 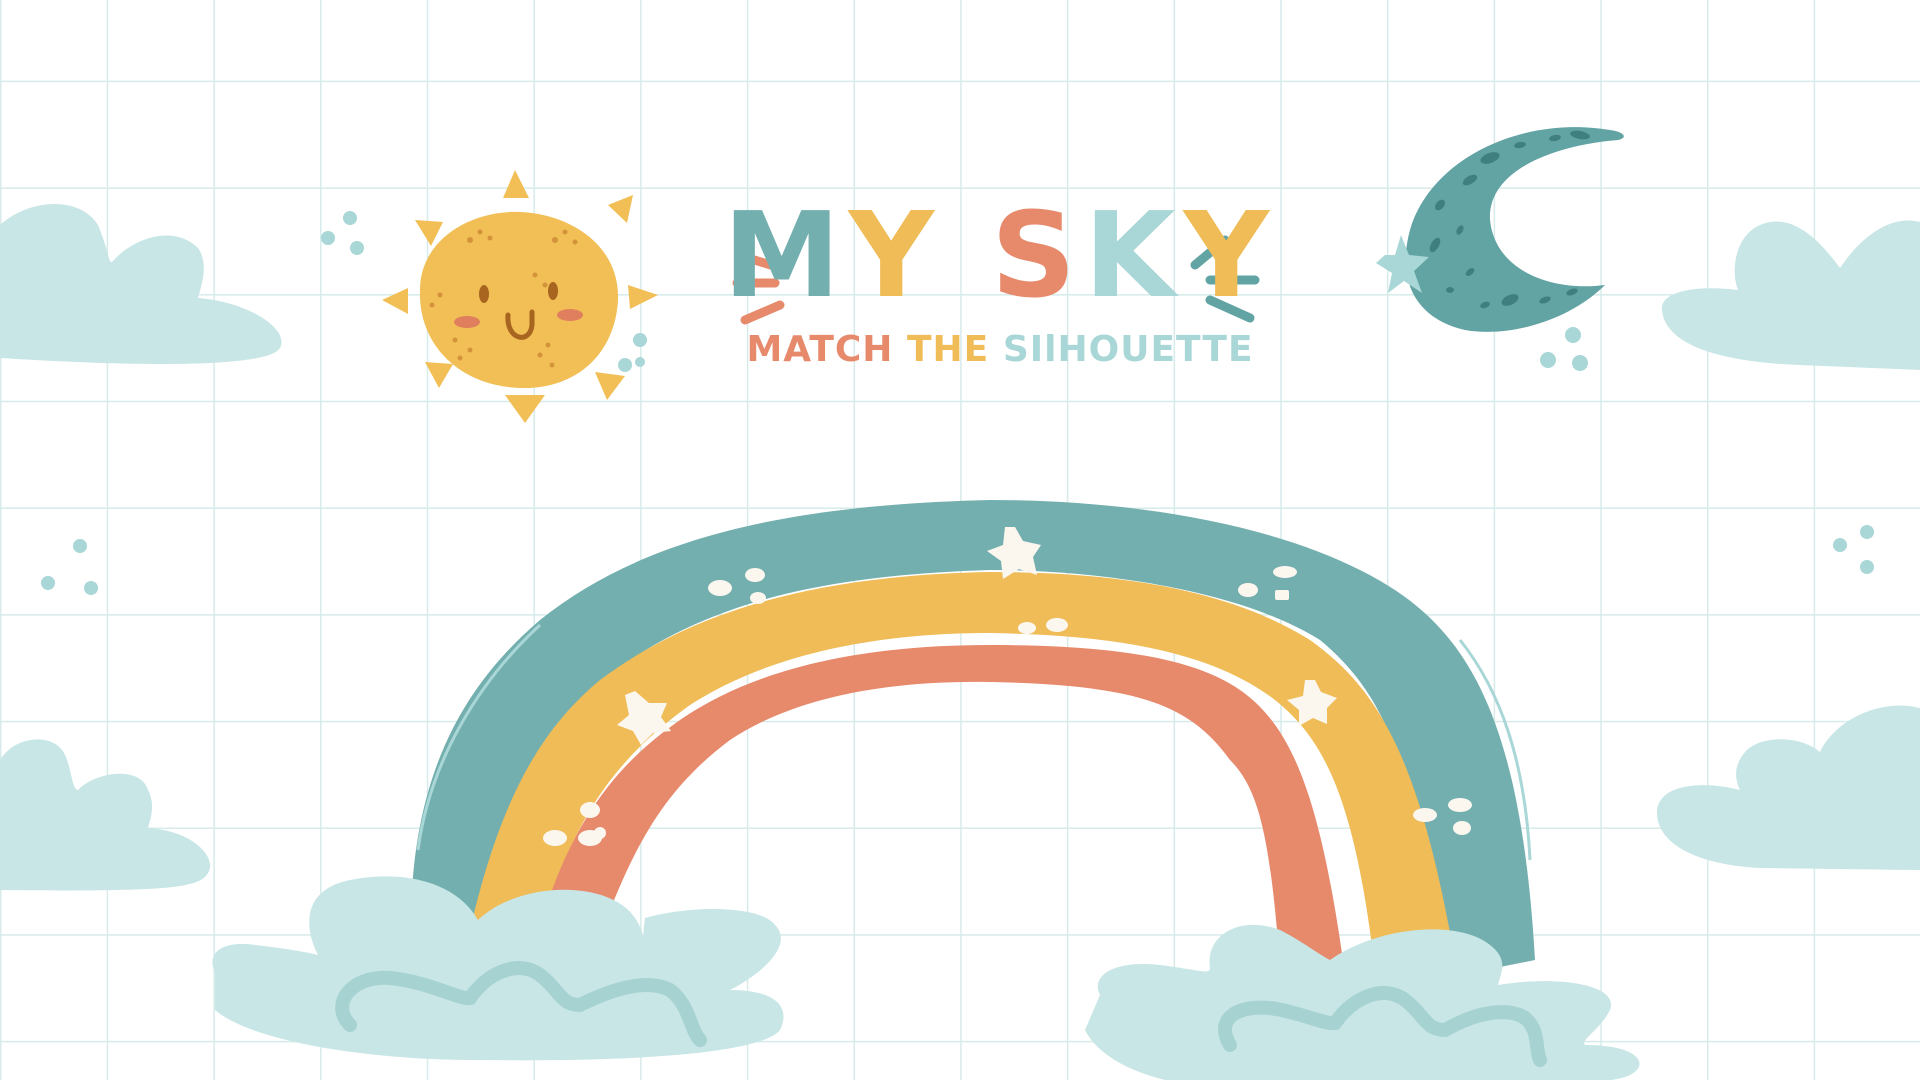 What do you see at coordinates (1134, 255) in the screenshot?
I see `title-letter: K` at bounding box center [1134, 255].